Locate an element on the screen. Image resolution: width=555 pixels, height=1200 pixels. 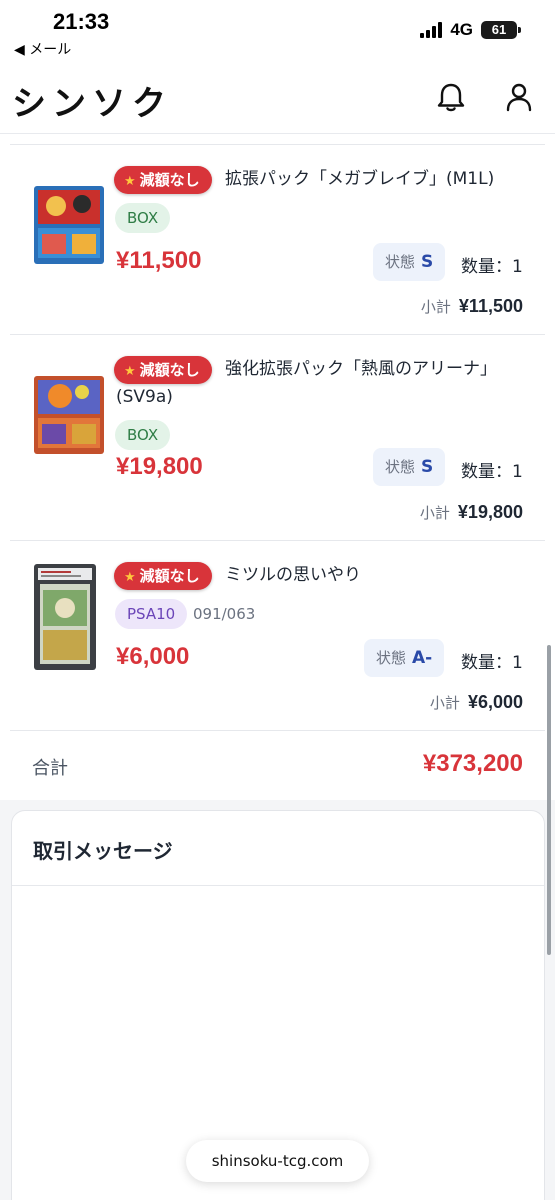
order-total: 合計 ¥373,200 is located at coordinates (277, 765).